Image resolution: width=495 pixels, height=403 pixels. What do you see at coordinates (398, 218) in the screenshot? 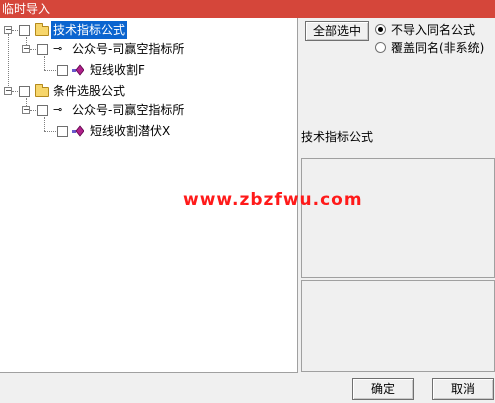
I see `description-box` at bounding box center [398, 218].